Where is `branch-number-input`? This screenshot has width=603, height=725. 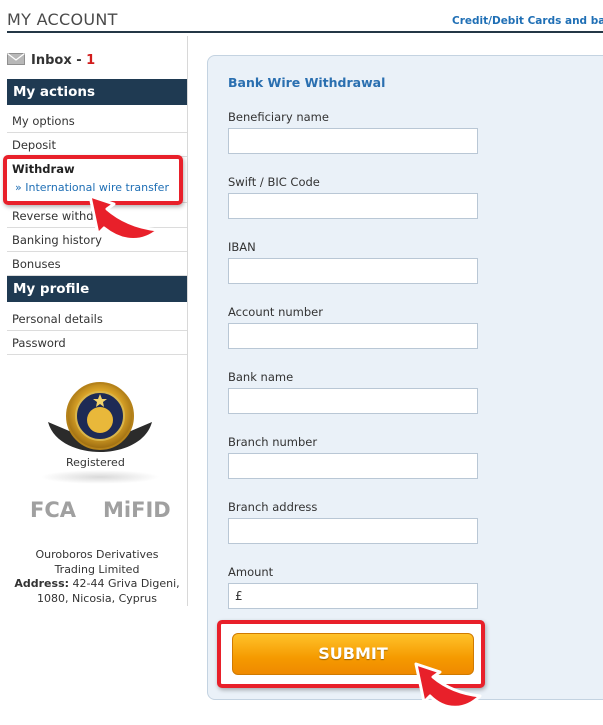 branch-number-input is located at coordinates (353, 466).